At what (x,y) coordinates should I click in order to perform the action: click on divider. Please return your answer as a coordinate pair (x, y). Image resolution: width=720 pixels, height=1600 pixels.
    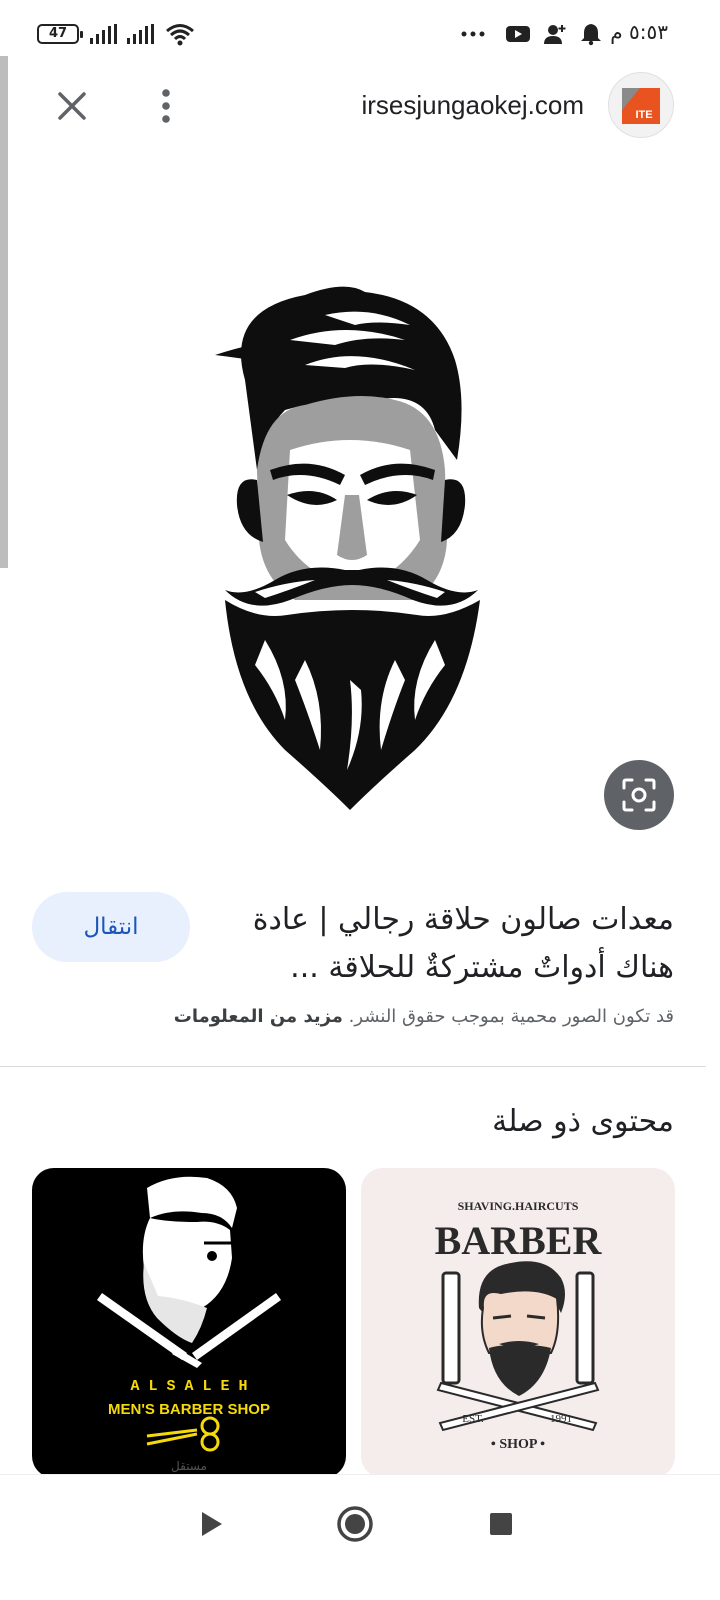
    Looking at the image, I should click on (353, 1066).